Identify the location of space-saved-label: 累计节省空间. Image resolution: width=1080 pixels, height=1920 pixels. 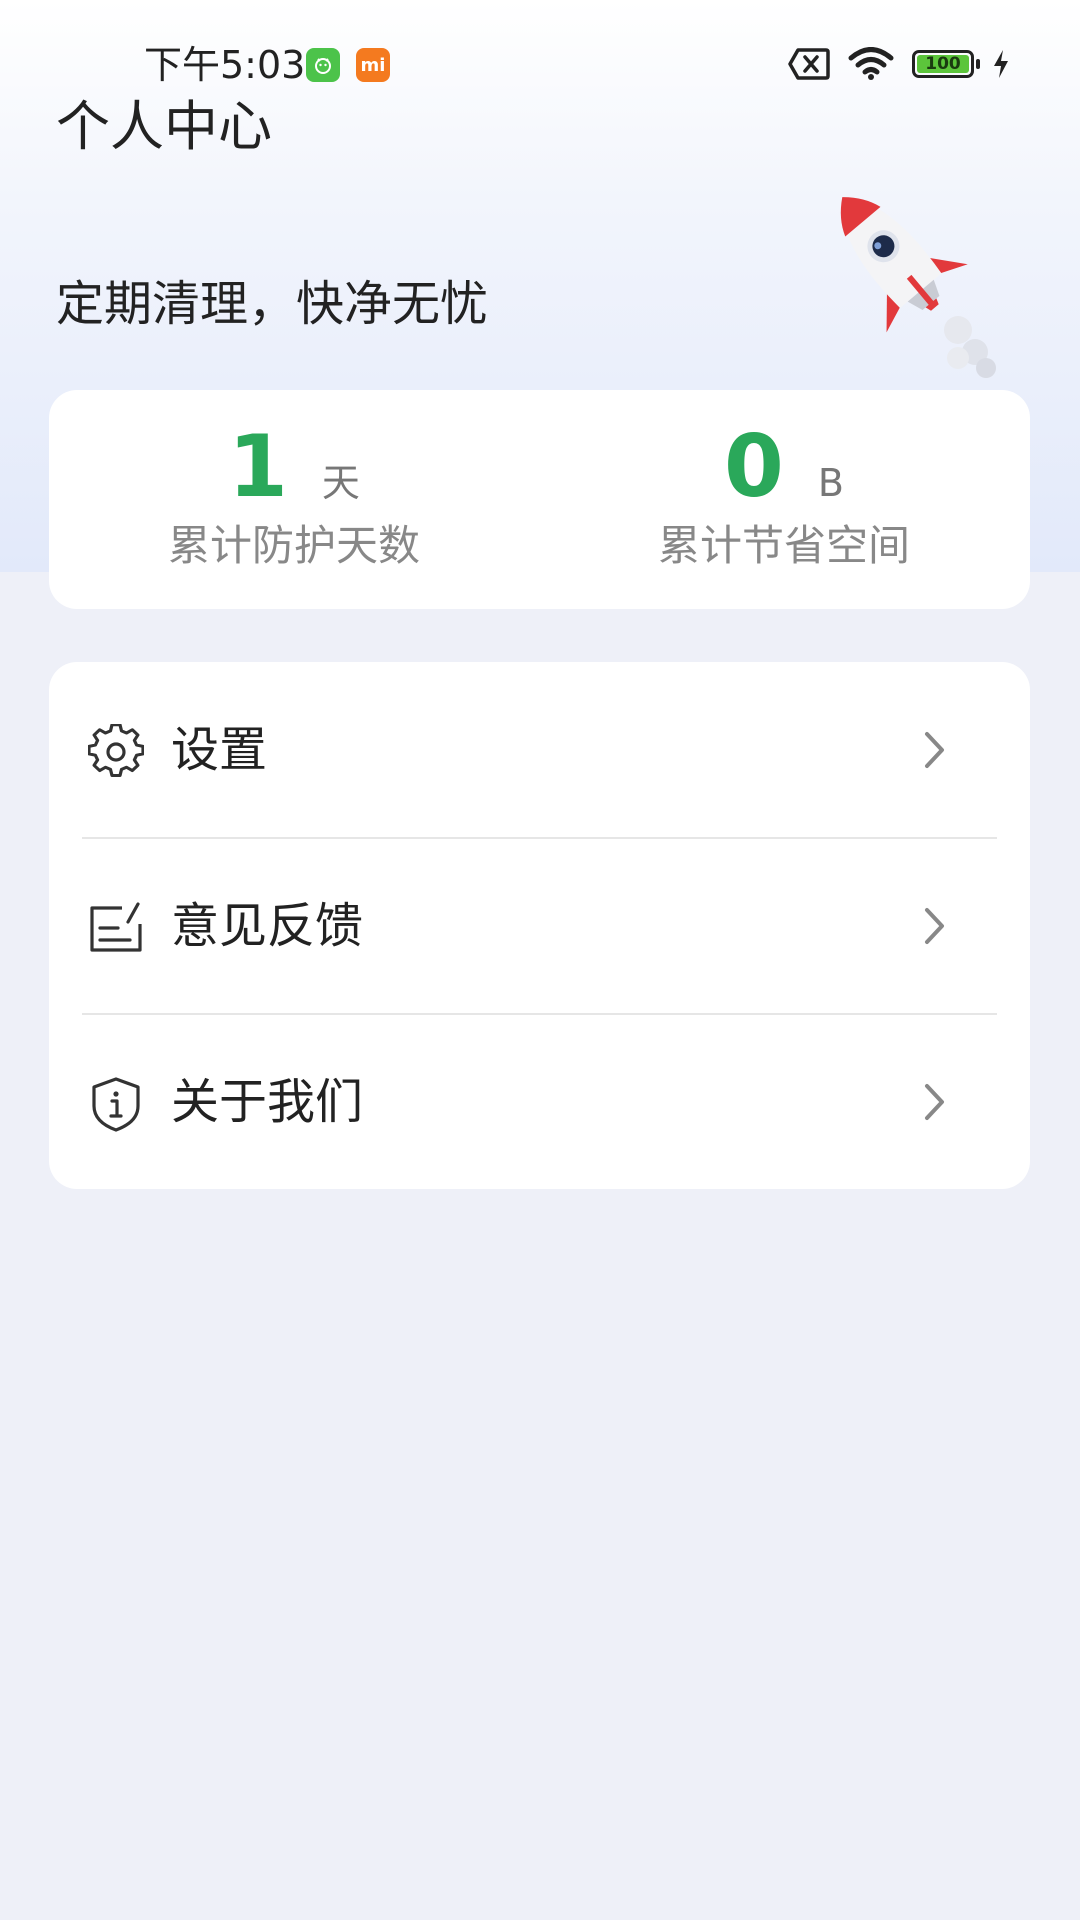
(783, 545).